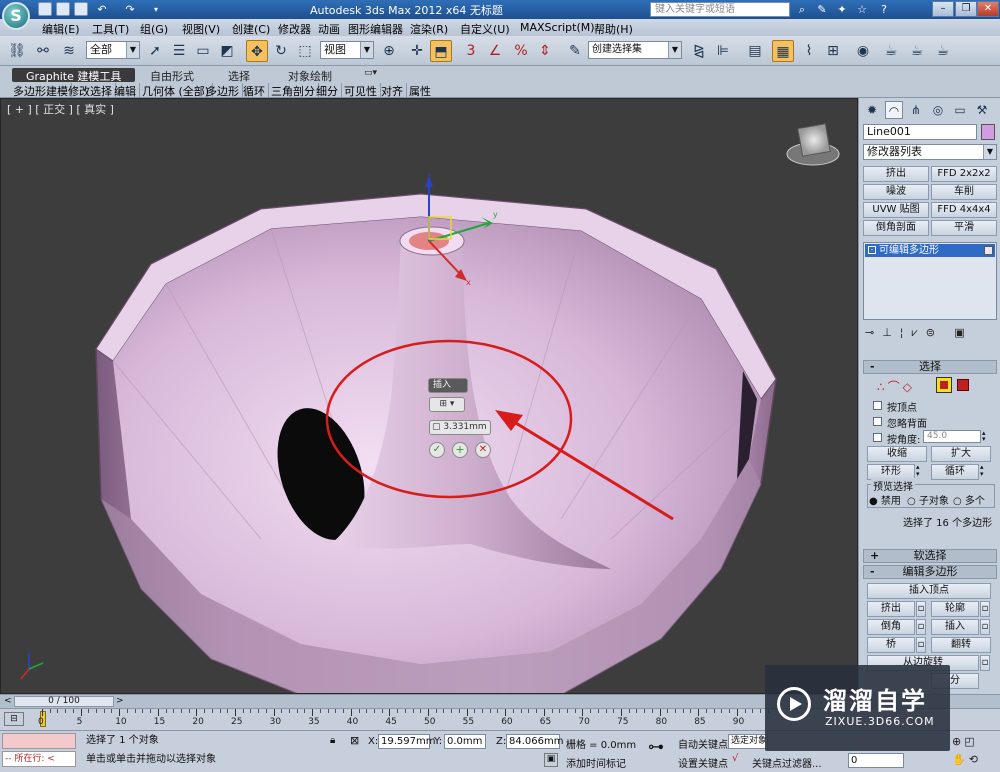 The width and height of the screenshot is (1000, 772). What do you see at coordinates (251, 29) in the screenshot?
I see `menu-create: 创建(C)` at bounding box center [251, 29].